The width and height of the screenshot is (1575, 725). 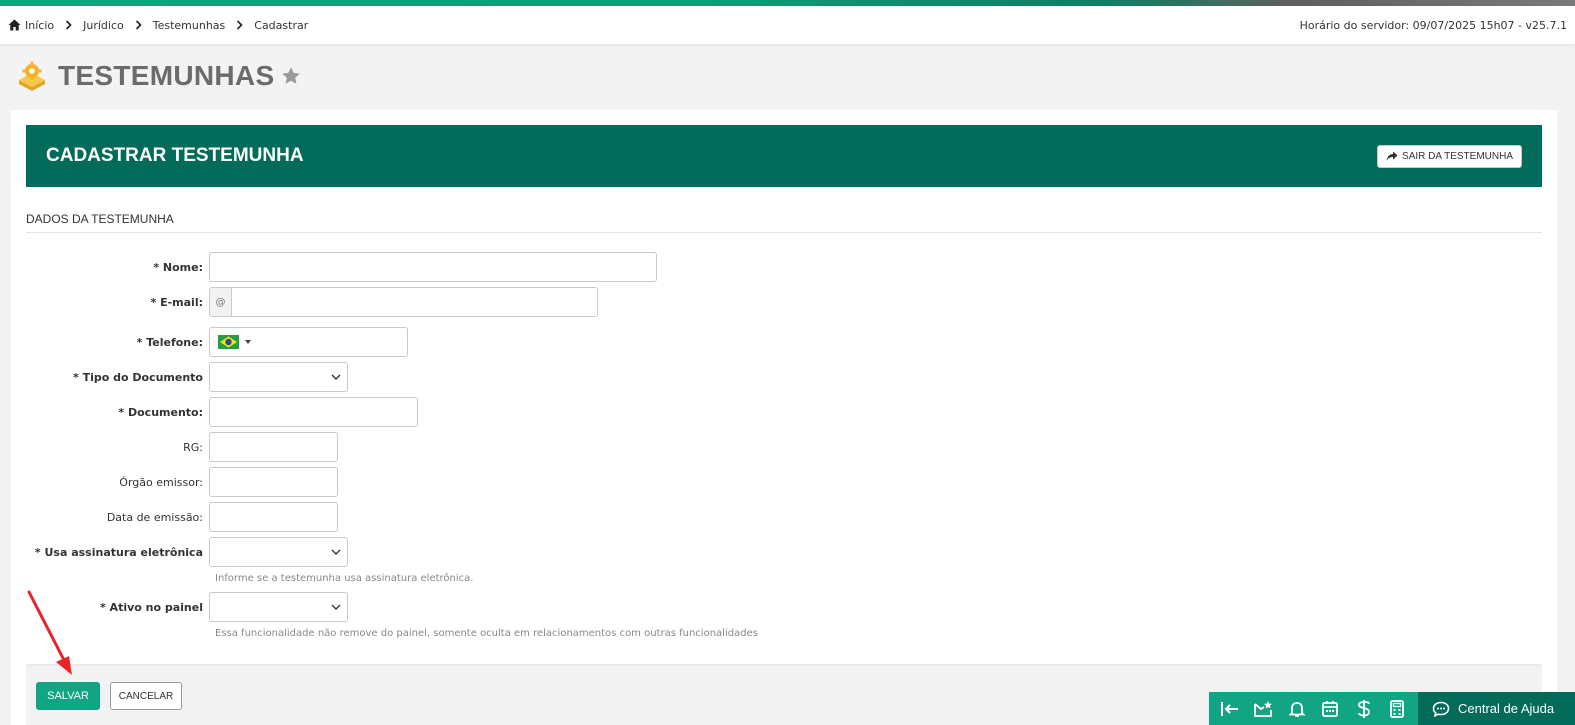 I want to click on field-data-emissao-row: Data de emissão:, so click(x=174, y=517).